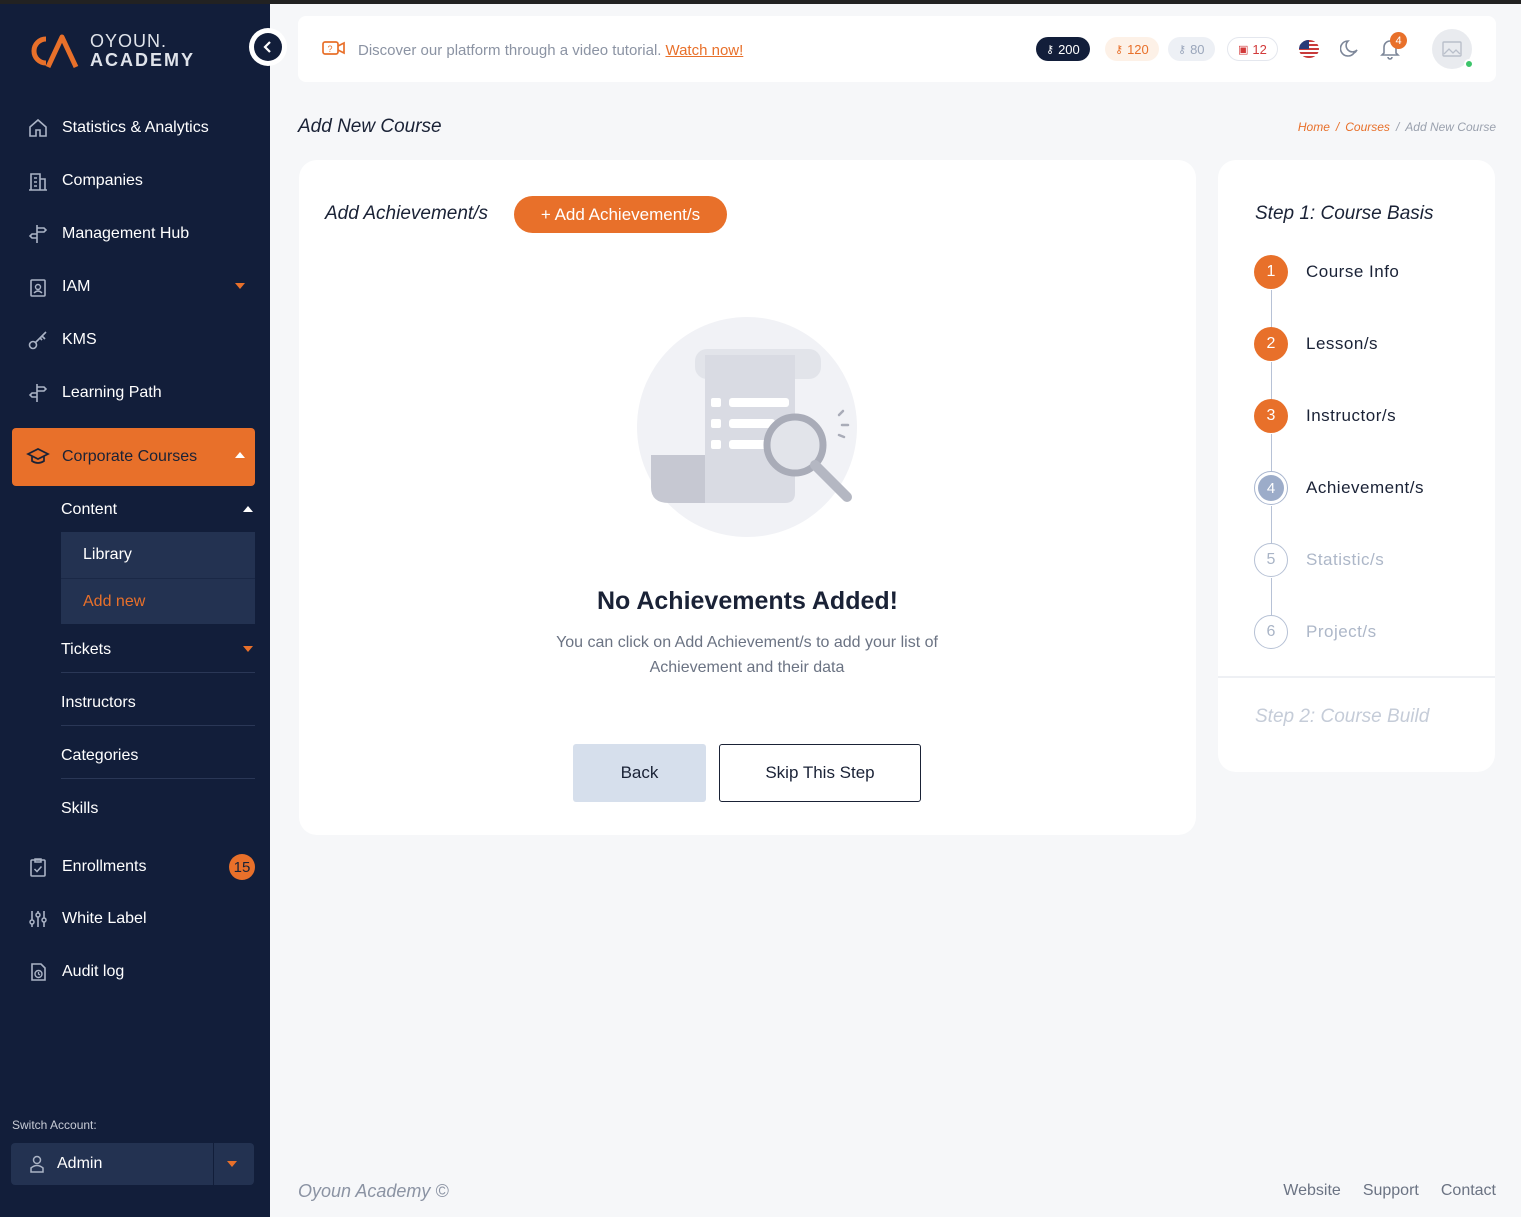  What do you see at coordinates (1138, 49) in the screenshot?
I see `pill-value: 120` at bounding box center [1138, 49].